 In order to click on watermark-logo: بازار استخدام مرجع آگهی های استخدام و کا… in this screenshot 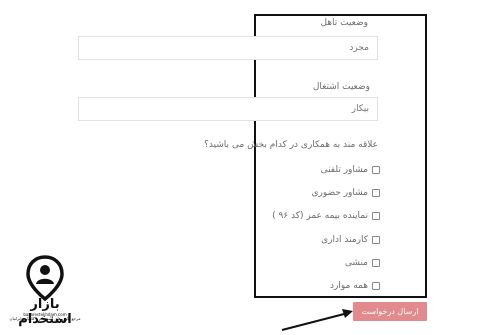, I will do `click(45, 294)`.